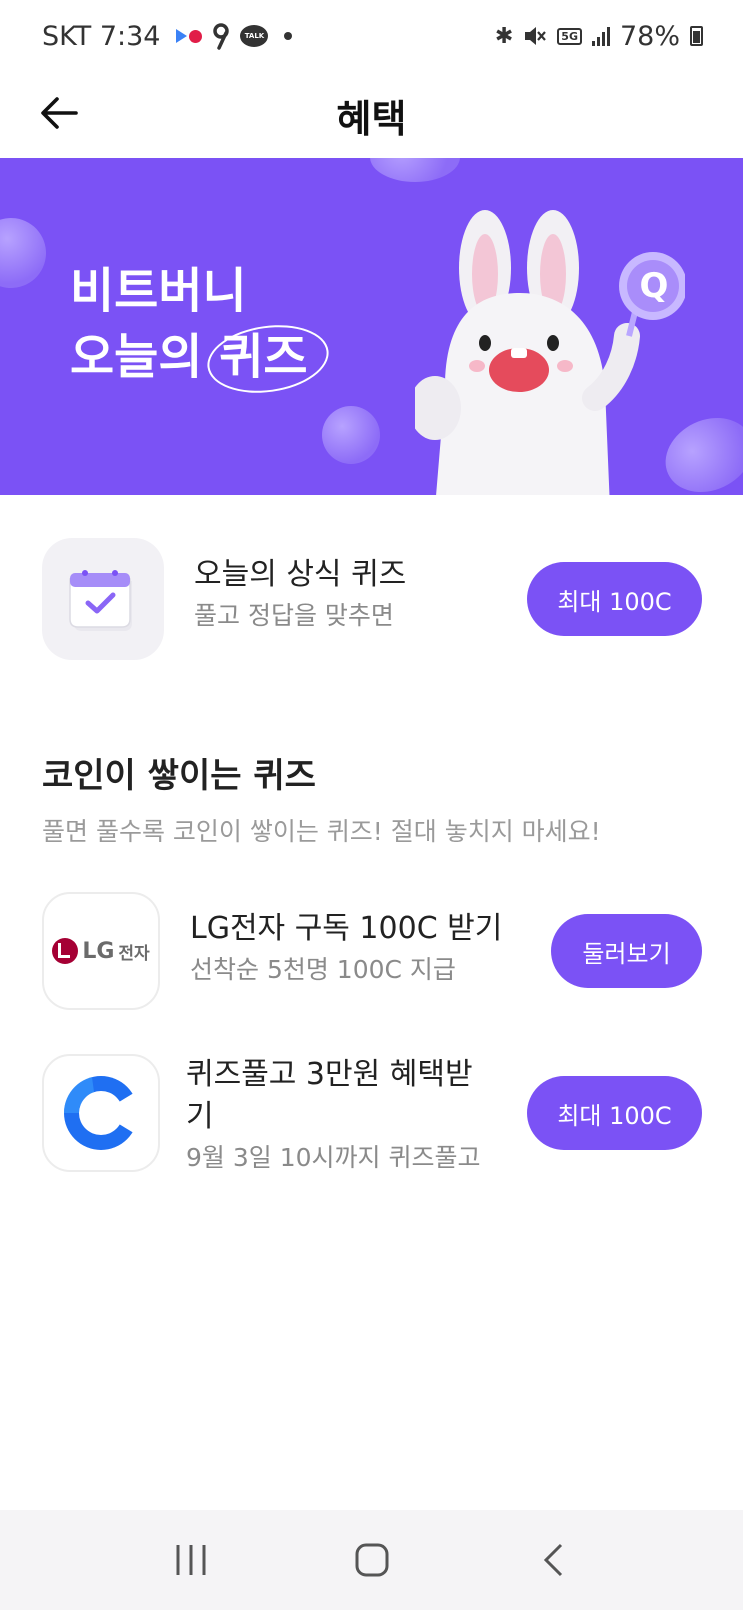  I want to click on offer-text: LG전자 구독 100C 받기 선착순 5천명 100C 지급, so click(346, 948).